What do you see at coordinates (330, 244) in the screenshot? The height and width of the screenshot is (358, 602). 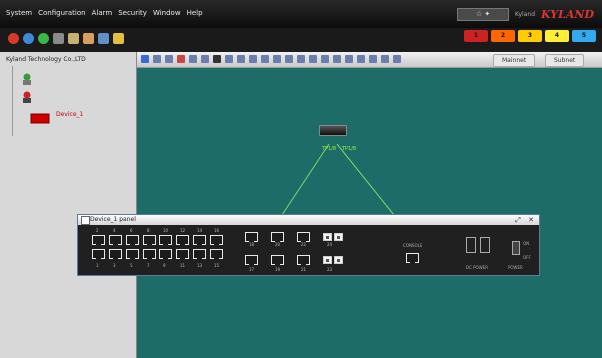 I see `port-number: 24` at bounding box center [330, 244].